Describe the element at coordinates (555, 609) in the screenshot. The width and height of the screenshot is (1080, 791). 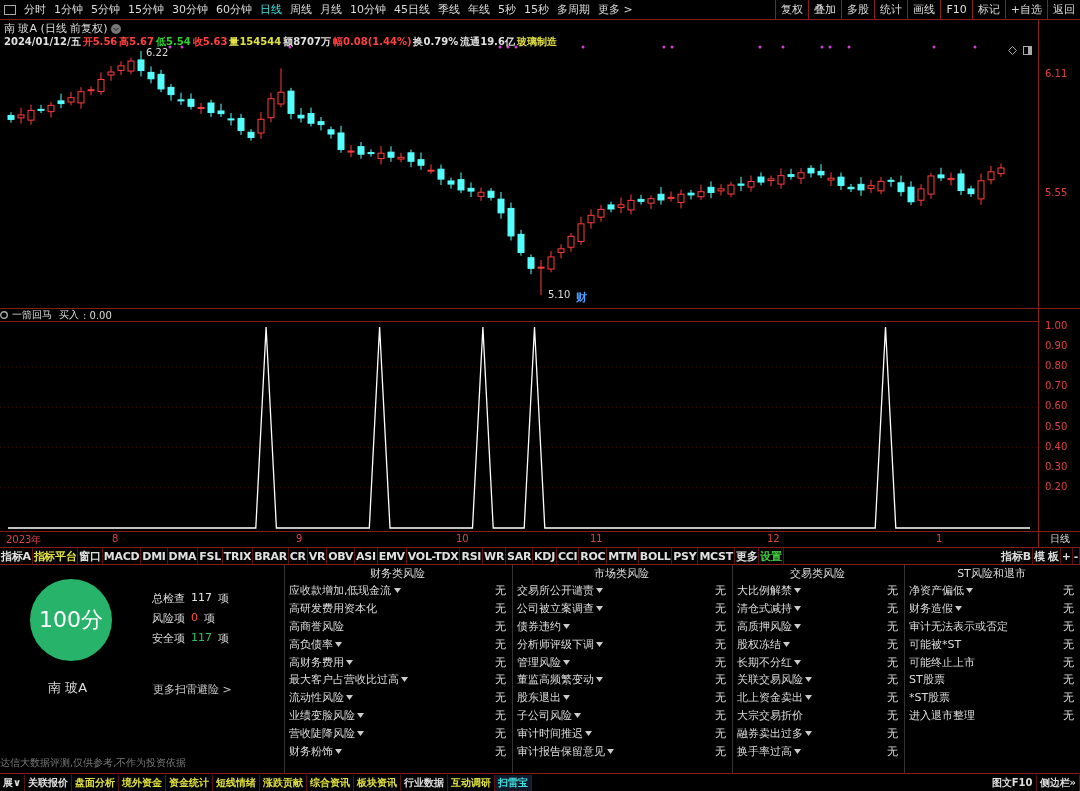
I see `risk-item-name: 公司被立案调查` at that location.